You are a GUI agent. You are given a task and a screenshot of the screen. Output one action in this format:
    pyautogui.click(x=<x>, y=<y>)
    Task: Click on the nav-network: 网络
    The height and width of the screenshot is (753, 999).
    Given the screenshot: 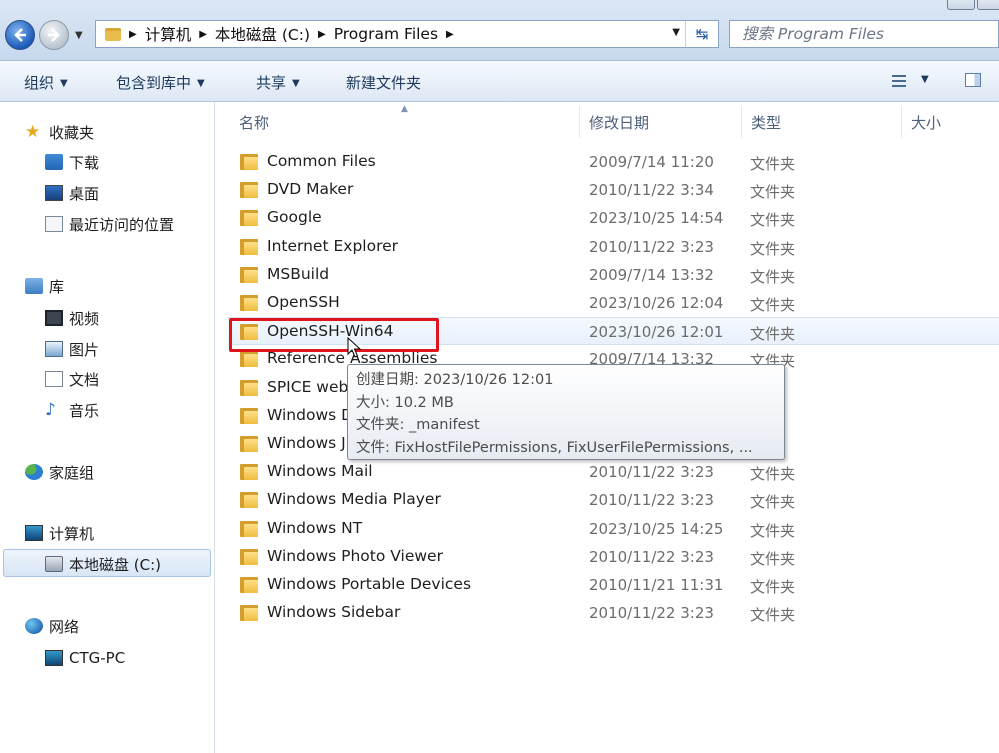 What is the action you would take?
    pyautogui.click(x=52, y=626)
    